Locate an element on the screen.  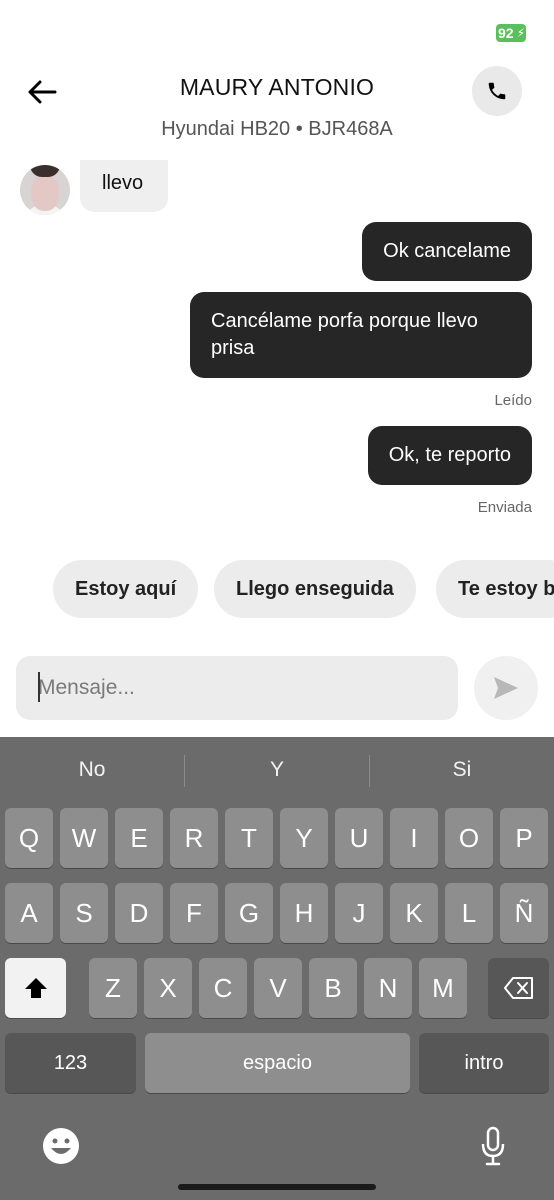
key: O is located at coordinates (469, 838).